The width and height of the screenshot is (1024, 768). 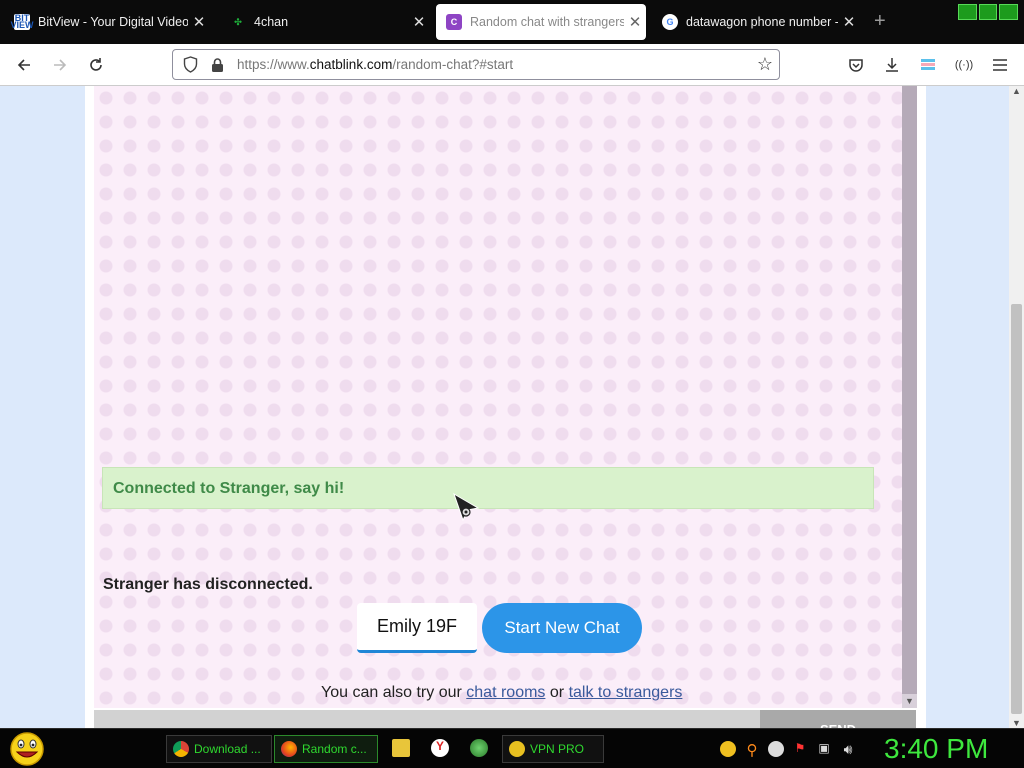 I want to click on start-new-chat-button: Start New Chat, so click(x=562, y=628).